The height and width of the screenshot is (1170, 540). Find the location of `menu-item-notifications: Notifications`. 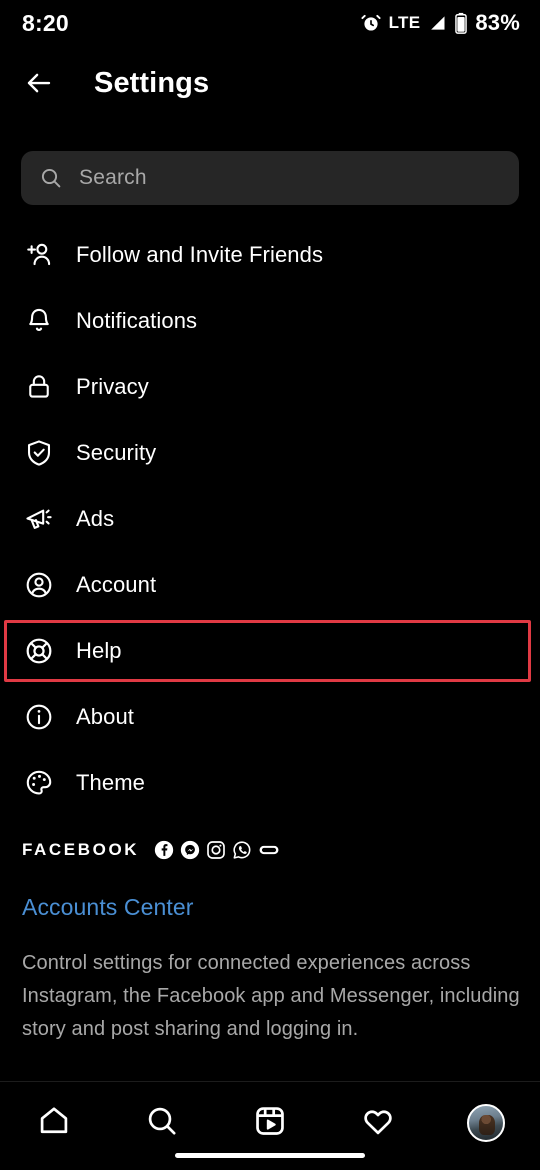

menu-item-notifications: Notifications is located at coordinates (270, 321).